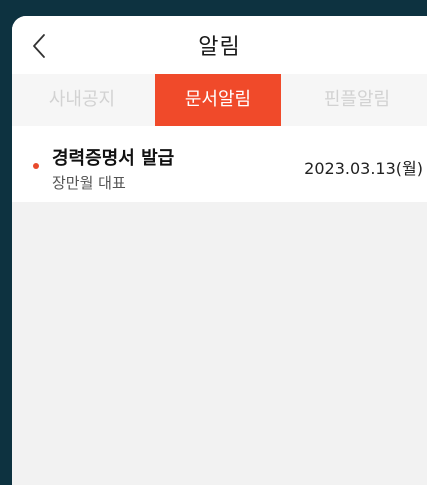  Describe the element at coordinates (113, 158) in the screenshot. I see `notification-title: 경력증명서 발급` at that location.